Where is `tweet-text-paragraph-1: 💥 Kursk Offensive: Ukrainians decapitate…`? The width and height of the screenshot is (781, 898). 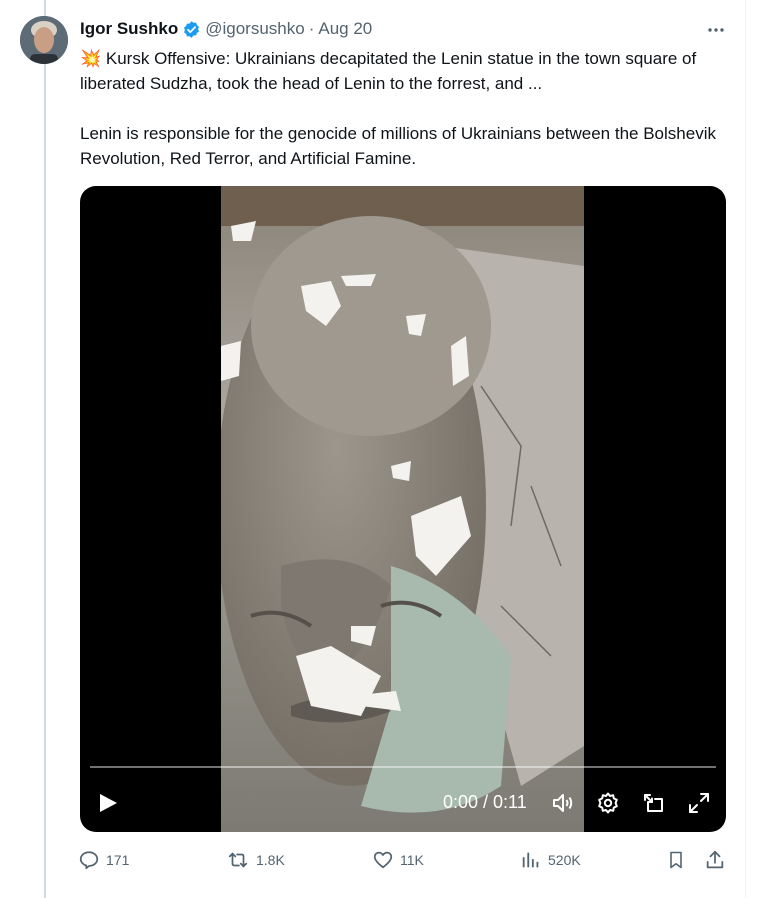 tweet-text-paragraph-1: 💥 Kursk Offensive: Ukrainians decapitate… is located at coordinates (388, 71).